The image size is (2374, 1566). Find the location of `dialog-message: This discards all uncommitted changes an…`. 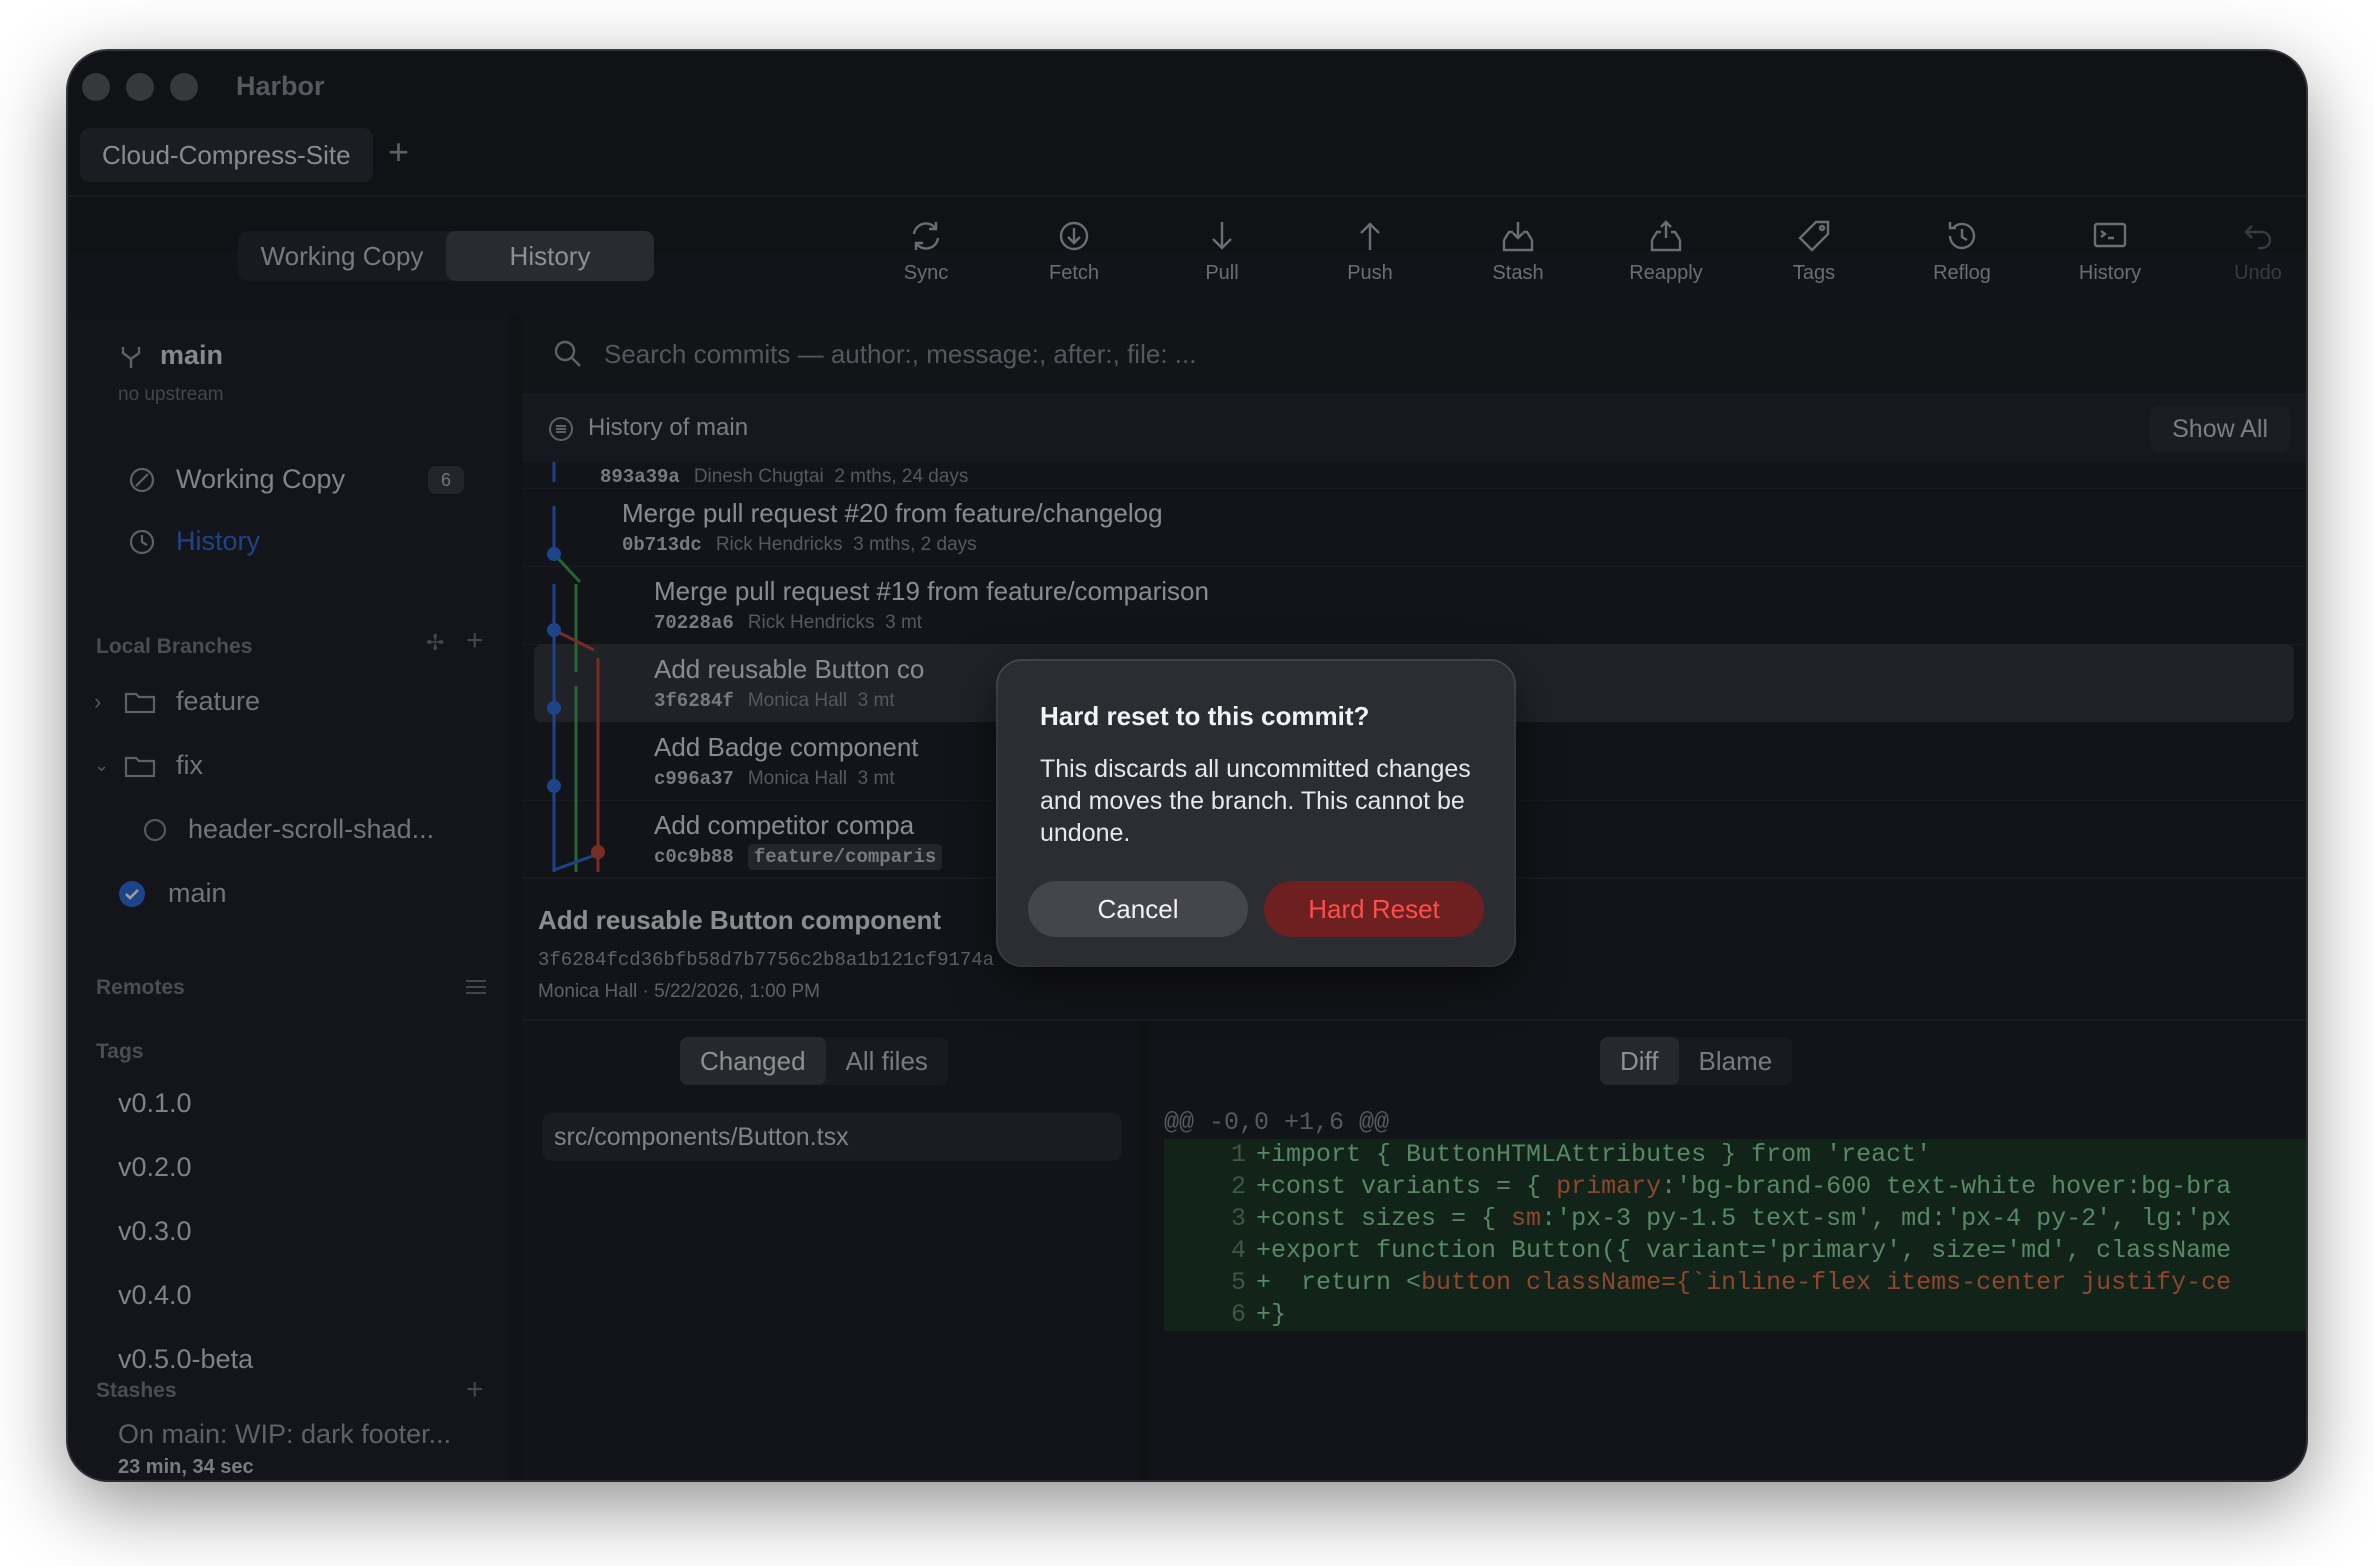

dialog-message: This discards all uncommitted changes an… is located at coordinates (1255, 801).